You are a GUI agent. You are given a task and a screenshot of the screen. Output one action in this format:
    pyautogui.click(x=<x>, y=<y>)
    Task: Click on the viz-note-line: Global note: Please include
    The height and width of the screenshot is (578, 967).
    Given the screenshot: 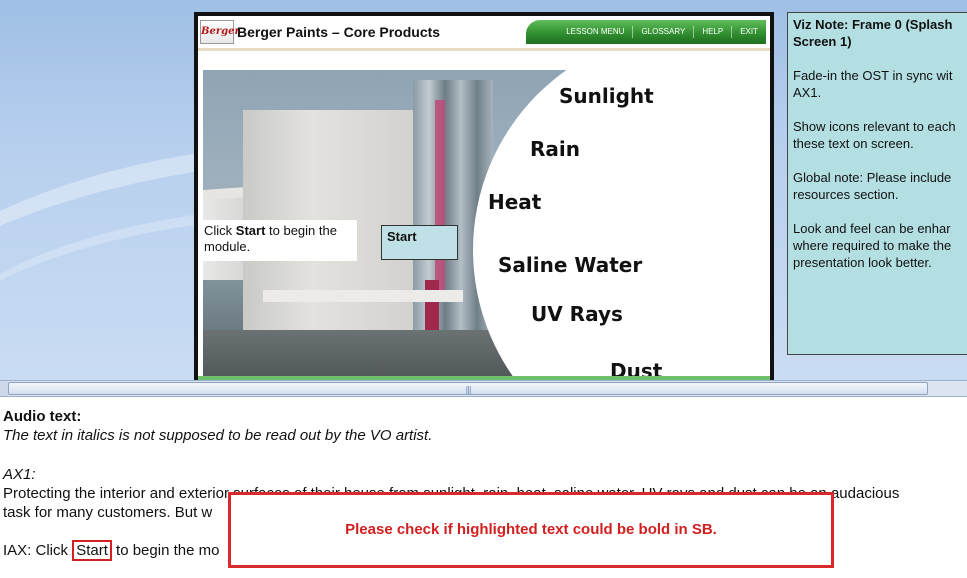 What is the action you would take?
    pyautogui.click(x=872, y=177)
    